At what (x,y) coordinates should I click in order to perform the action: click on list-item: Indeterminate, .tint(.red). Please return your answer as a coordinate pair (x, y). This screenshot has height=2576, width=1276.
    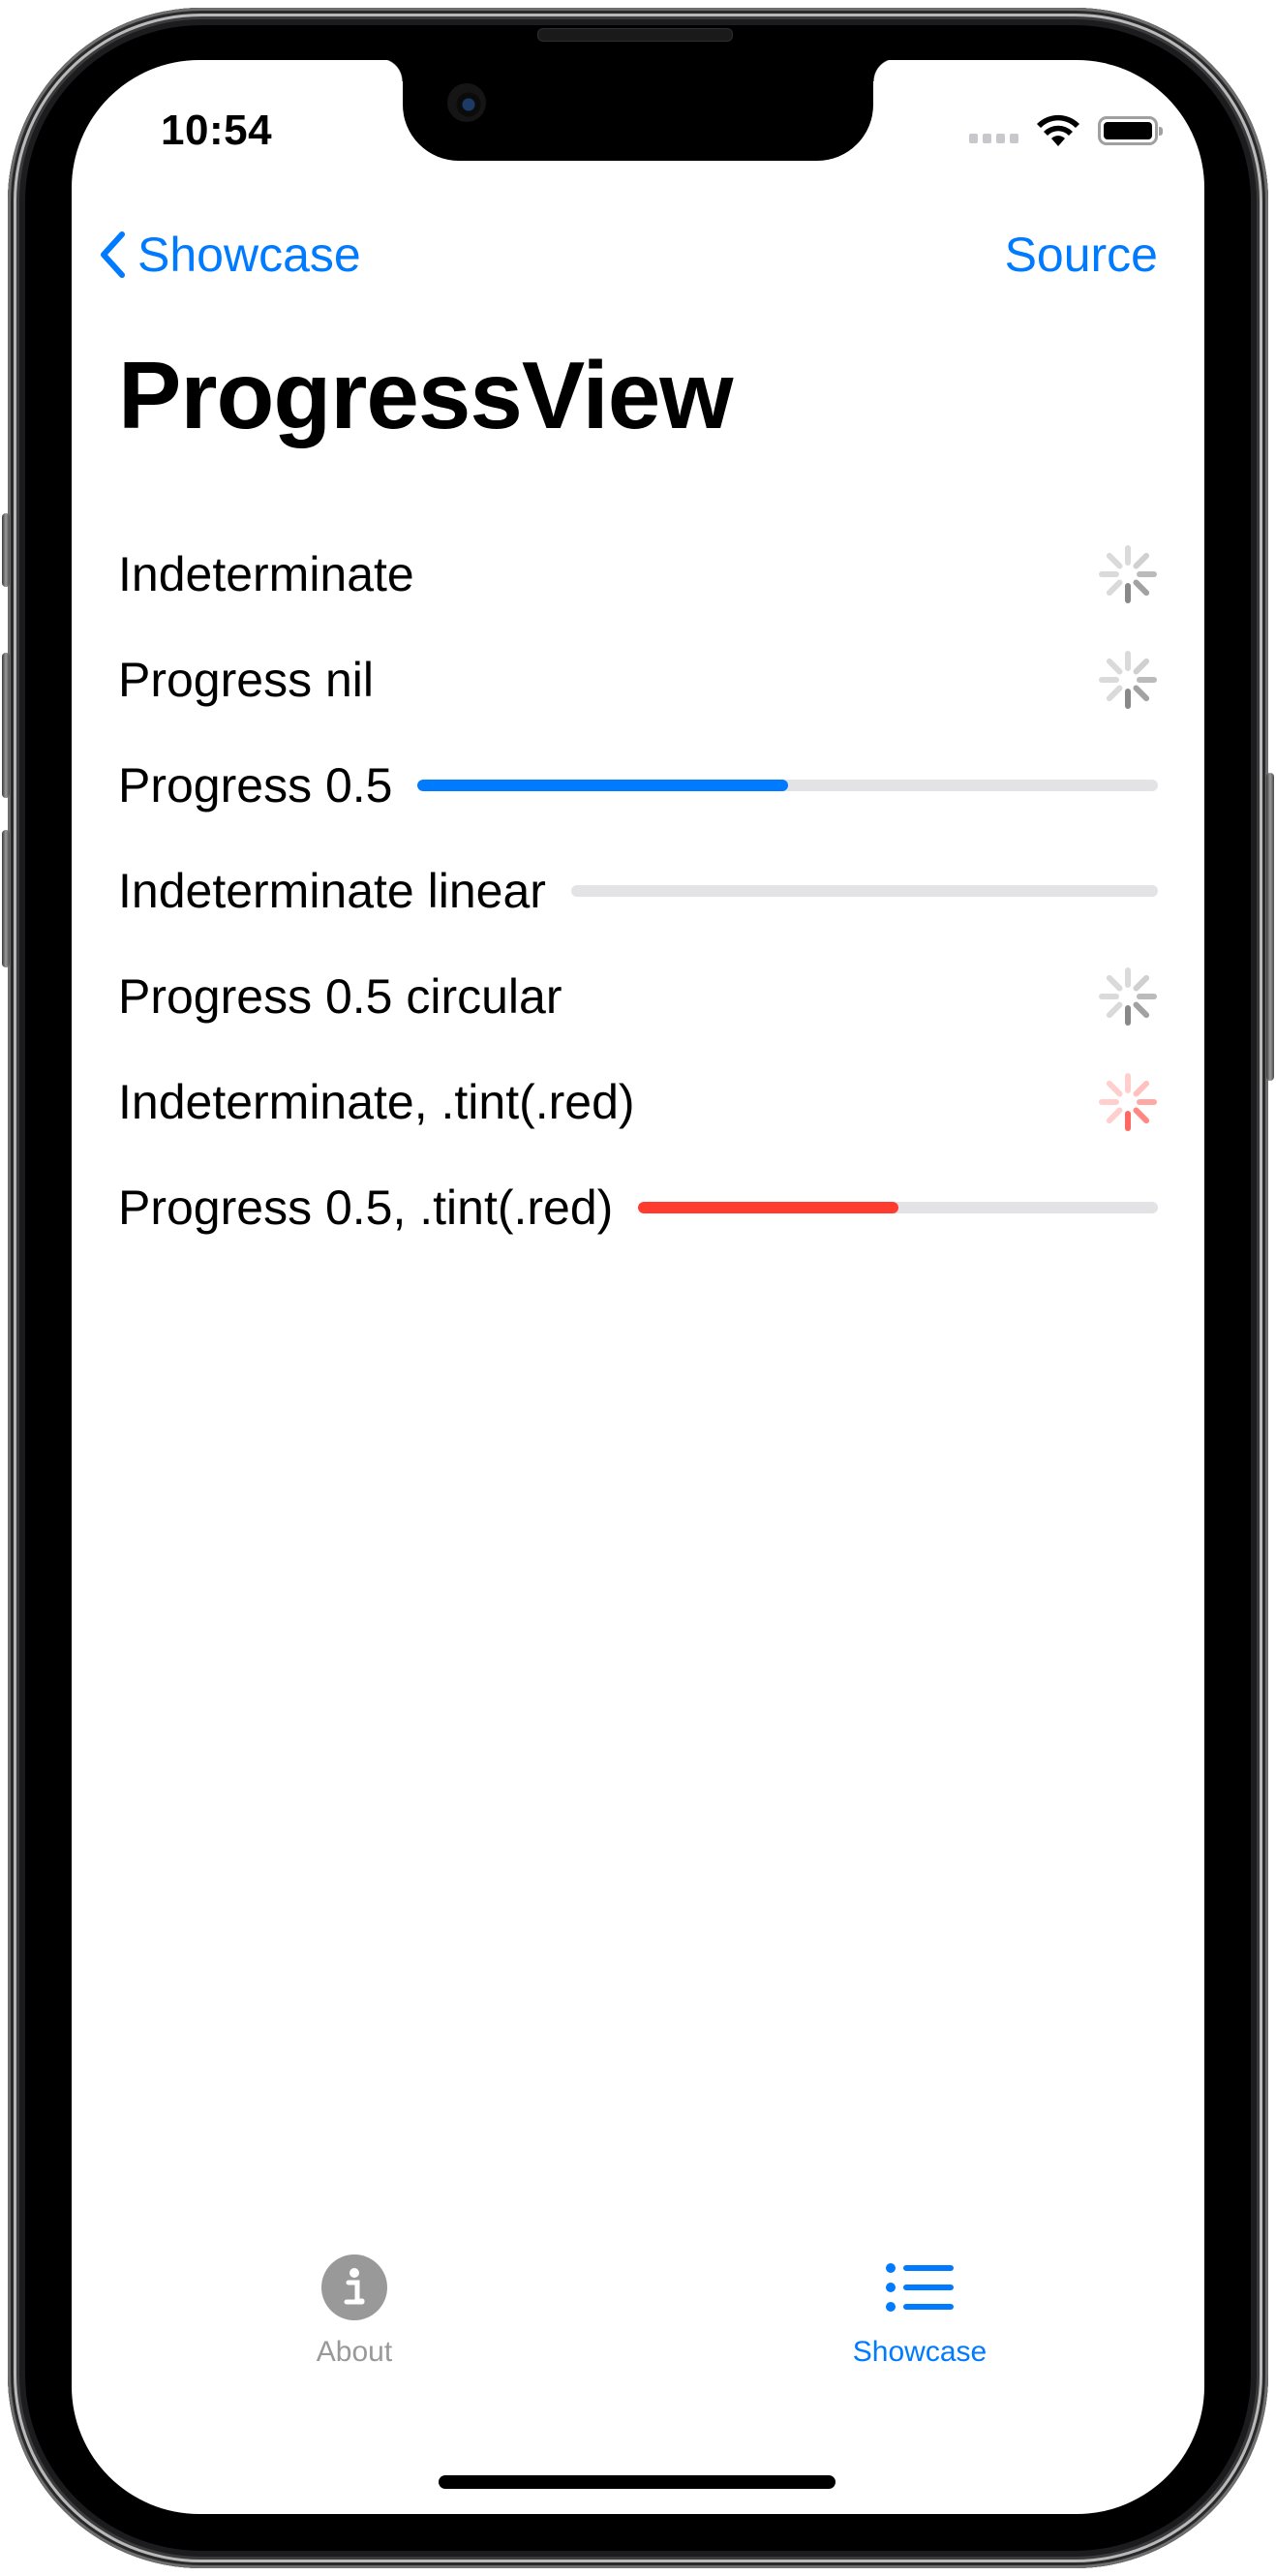
    Looking at the image, I should click on (638, 1101).